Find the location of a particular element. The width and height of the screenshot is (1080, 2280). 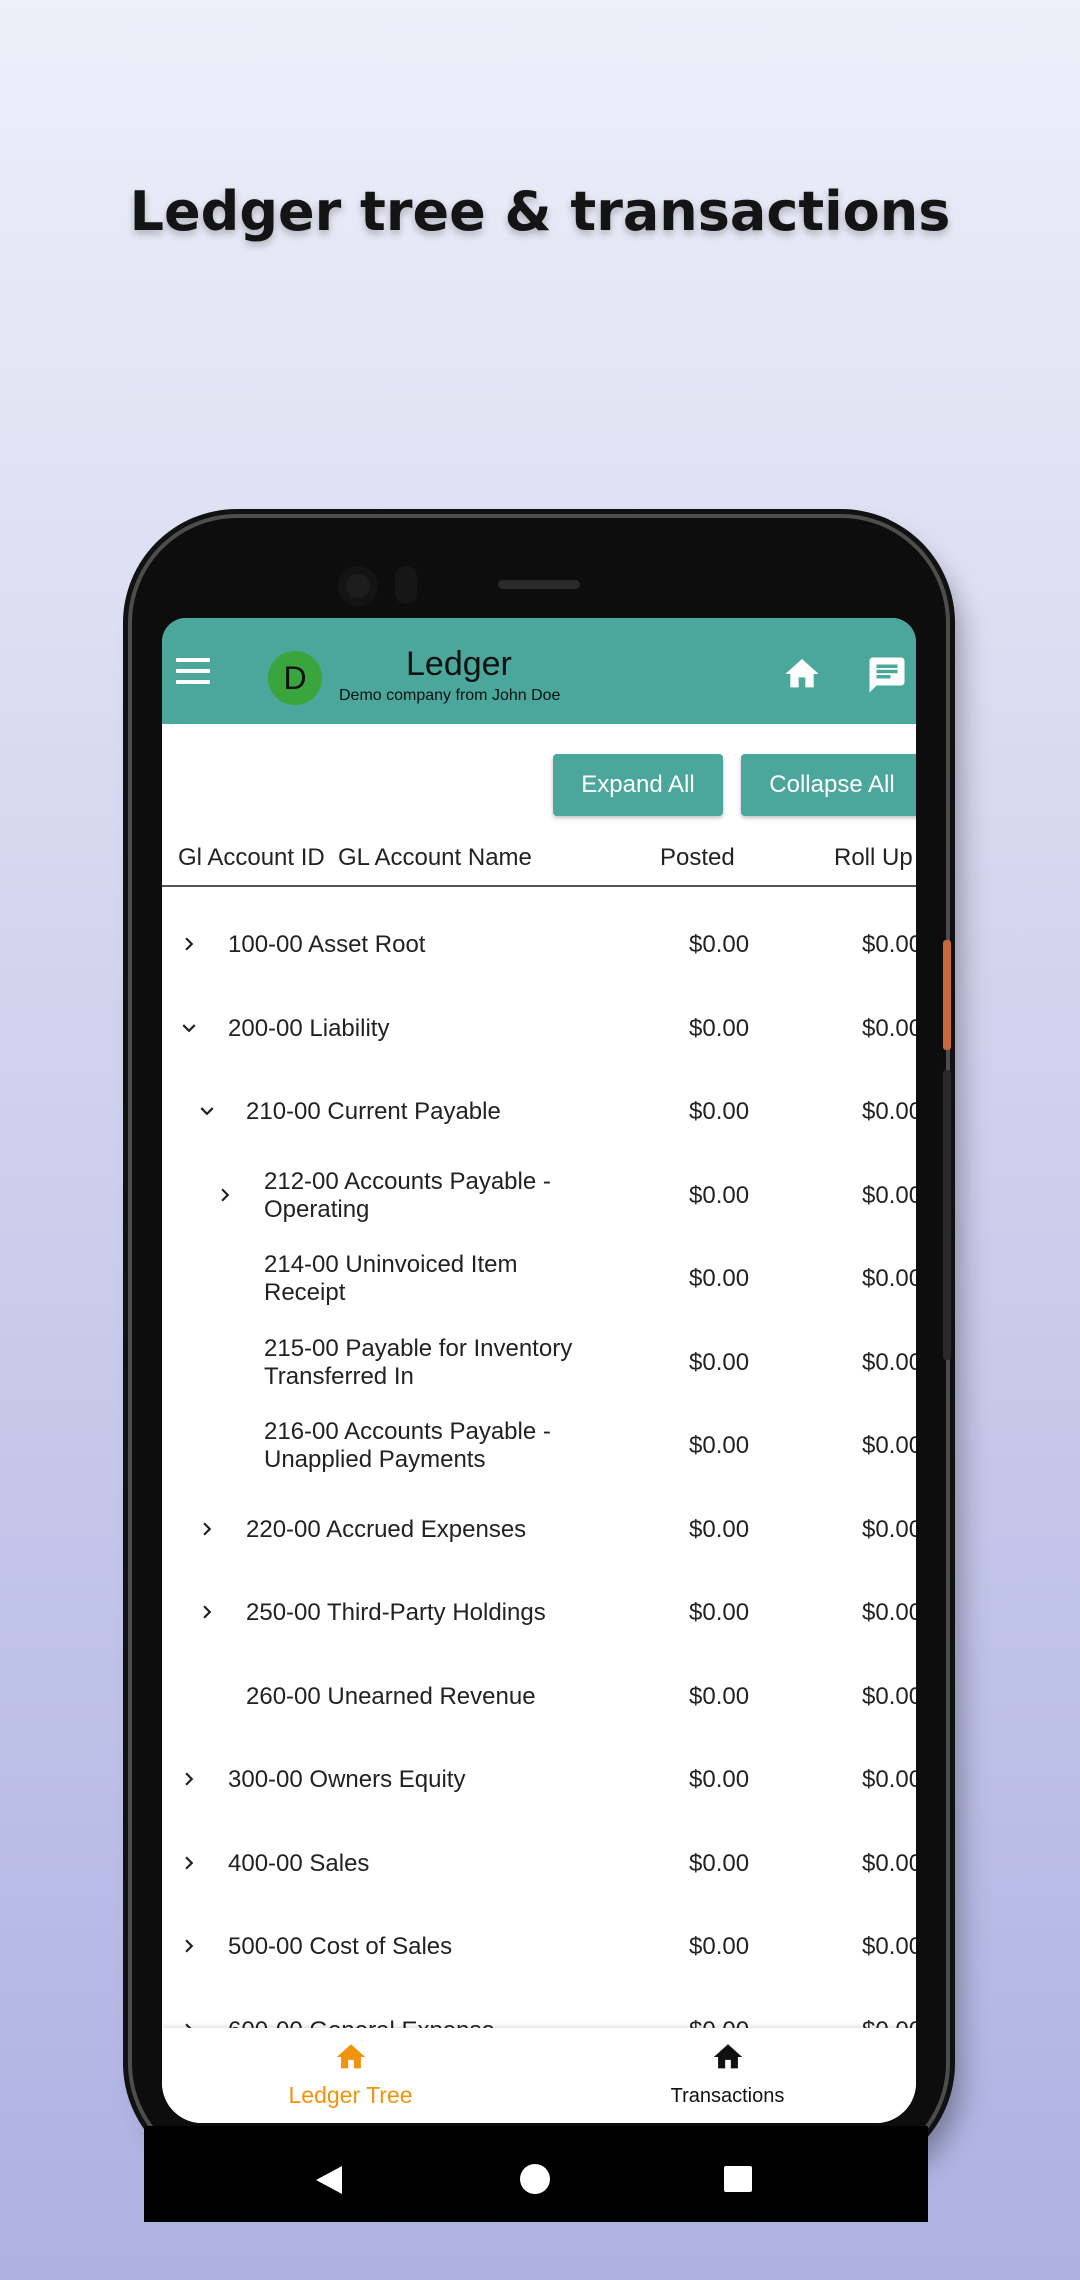

ledger-row: 200-00 Liability $0.00 $0.00 is located at coordinates (539, 1029).